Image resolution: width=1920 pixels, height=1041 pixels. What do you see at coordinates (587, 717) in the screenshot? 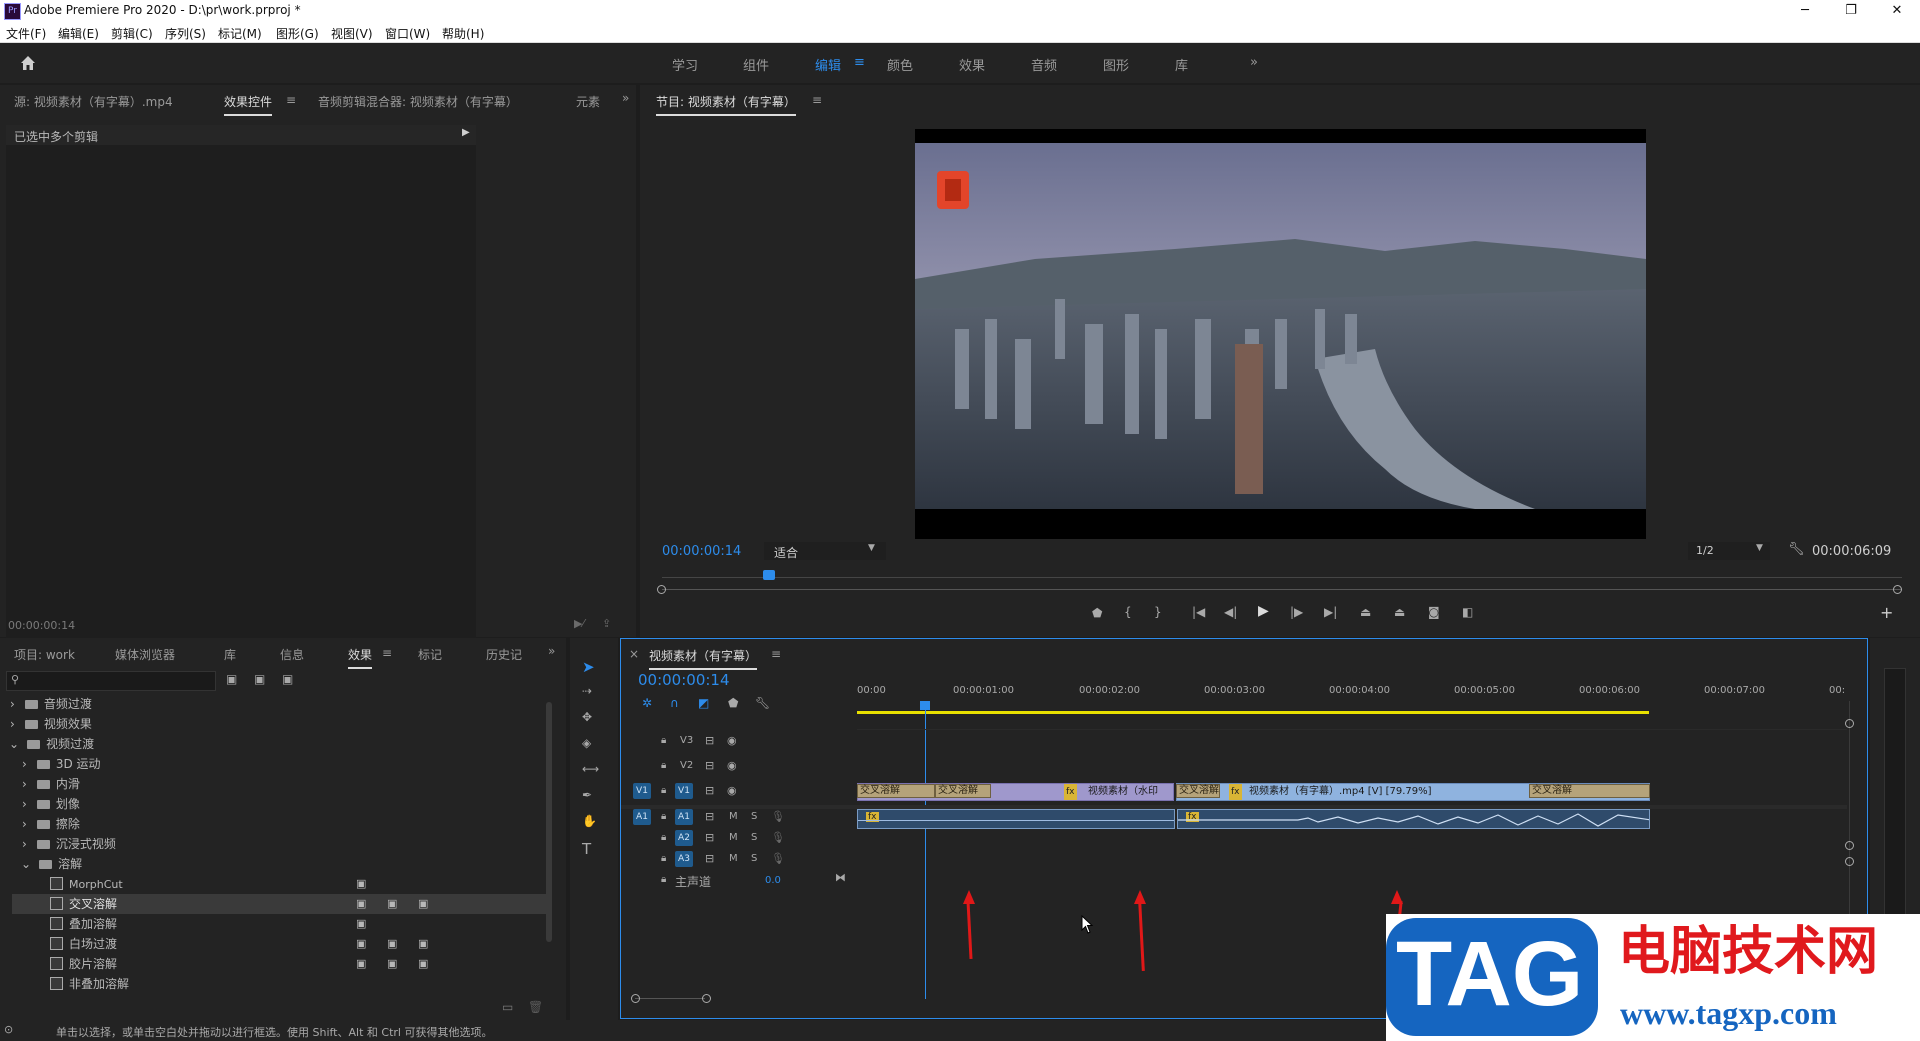
I see `ripple-edit-tool-icon: ✥` at bounding box center [587, 717].